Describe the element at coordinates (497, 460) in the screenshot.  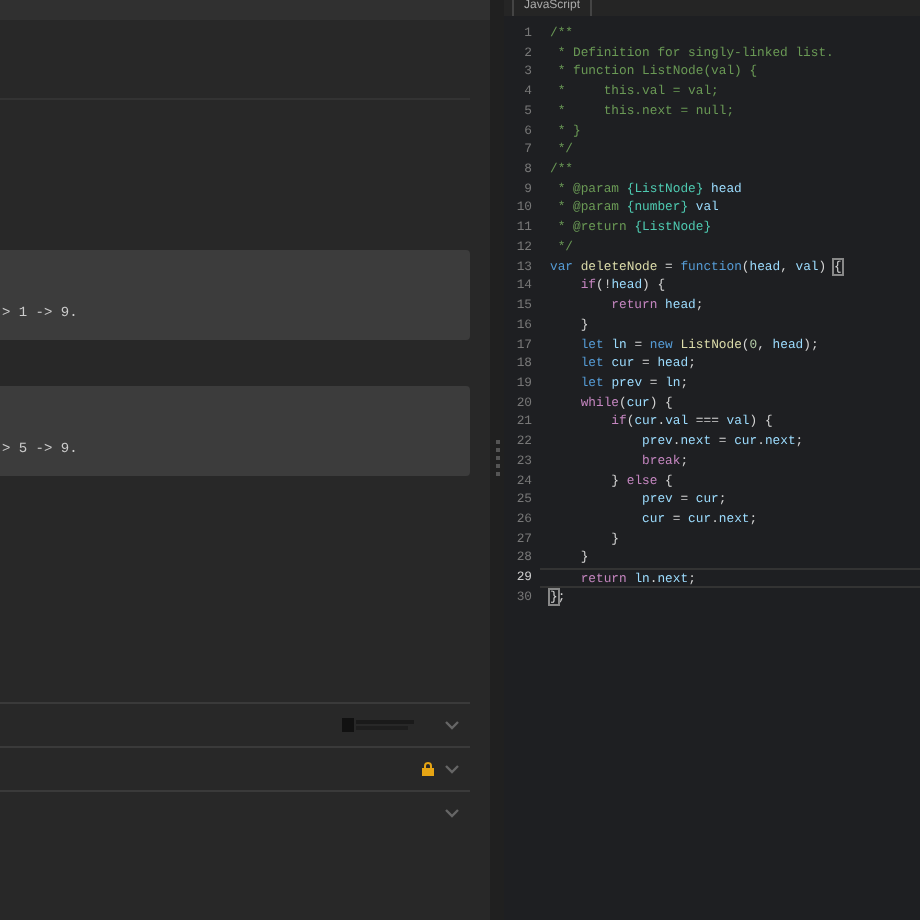
I see `drag-handle-icon` at that location.